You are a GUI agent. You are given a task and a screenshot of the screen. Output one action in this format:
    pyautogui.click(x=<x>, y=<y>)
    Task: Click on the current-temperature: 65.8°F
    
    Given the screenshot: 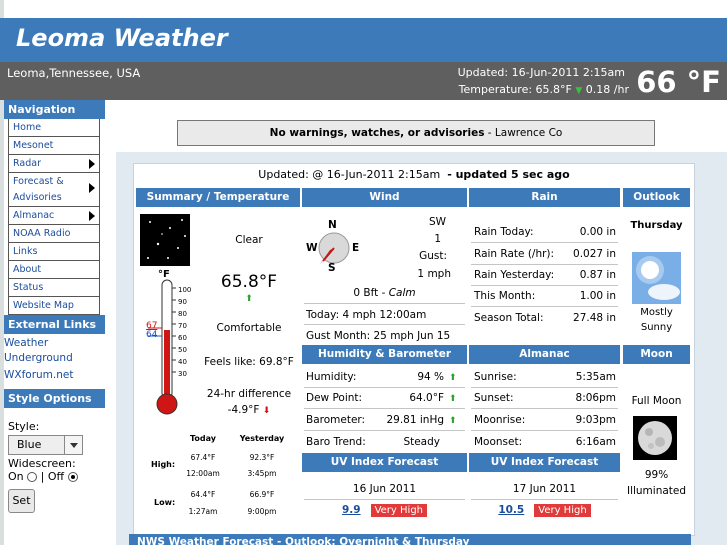 What is the action you would take?
    pyautogui.click(x=249, y=282)
    